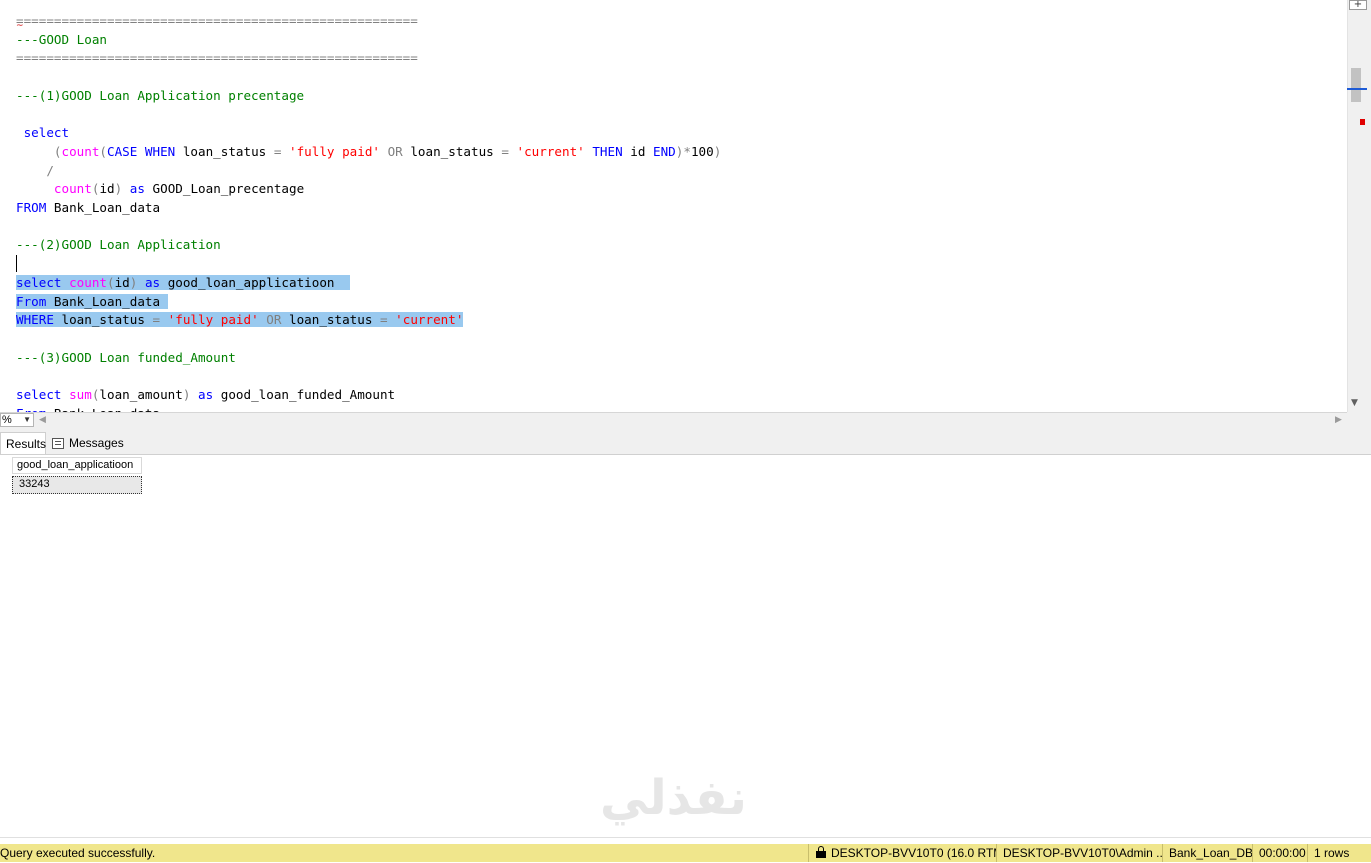  Describe the element at coordinates (1362, 122) in the screenshot. I see `error-marker` at that location.